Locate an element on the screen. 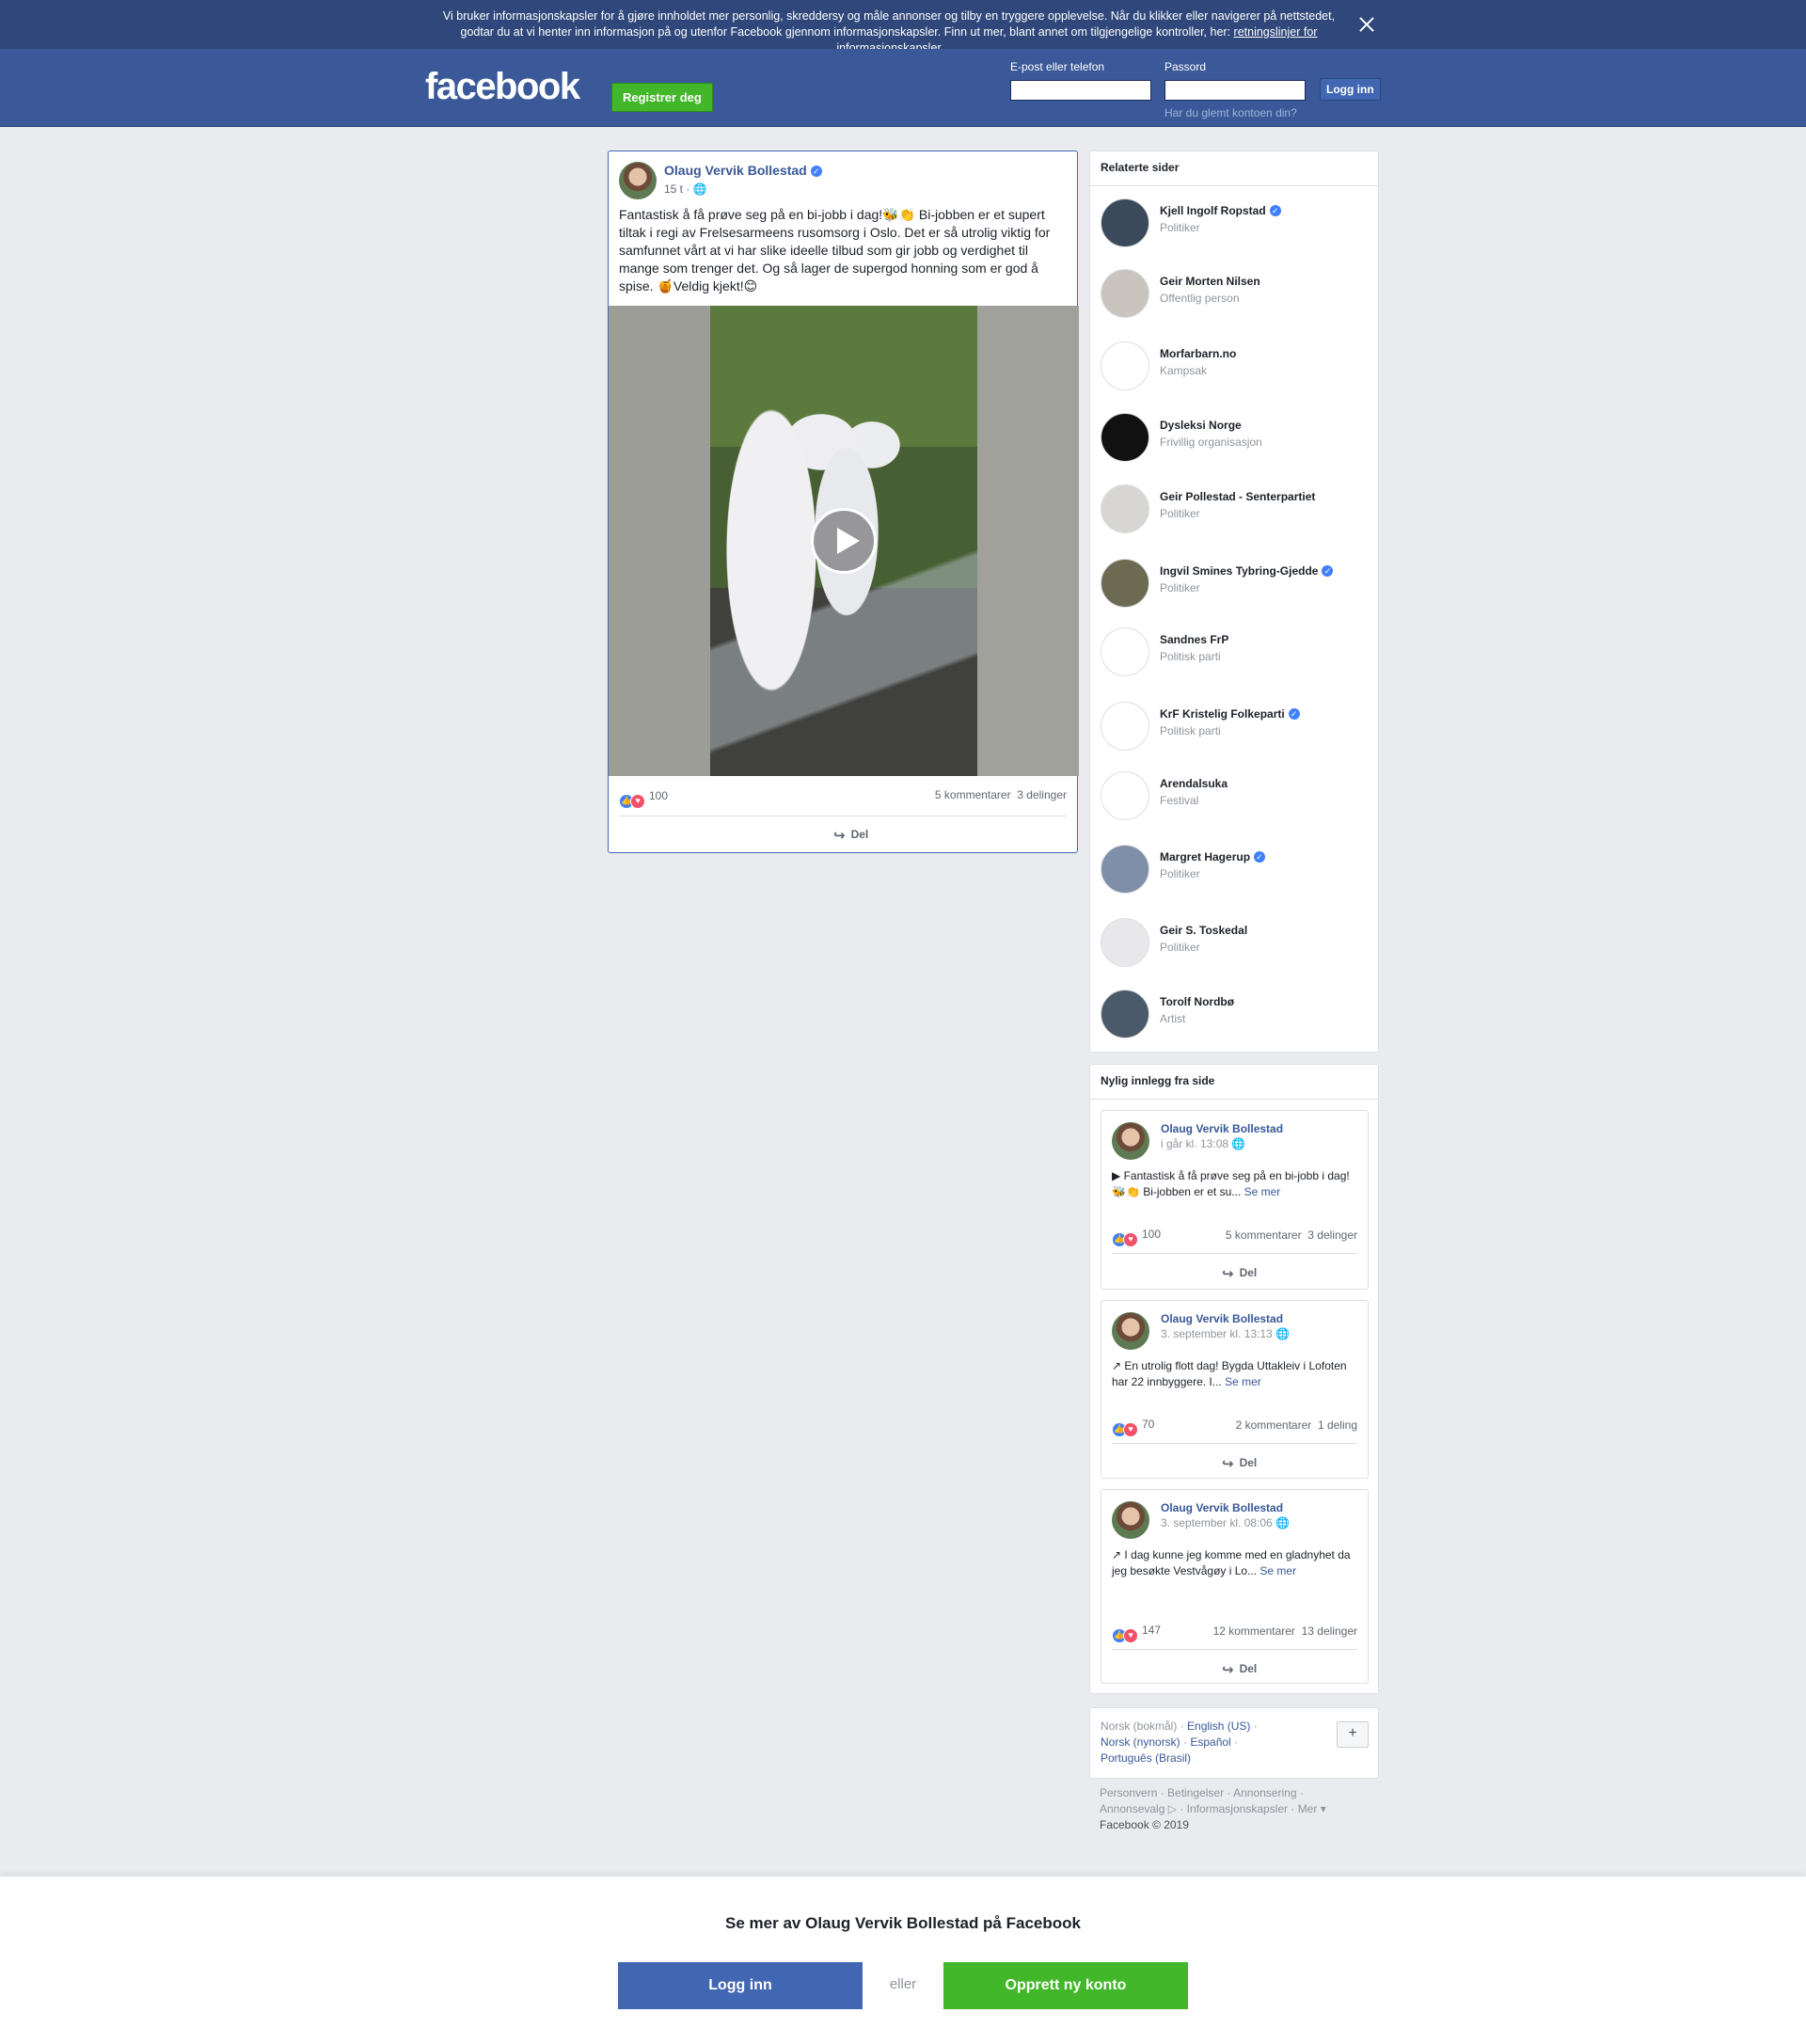 This screenshot has width=1806, height=2044. related-page-item: Margret Hagerup ✓ Politiker is located at coordinates (1237, 870).